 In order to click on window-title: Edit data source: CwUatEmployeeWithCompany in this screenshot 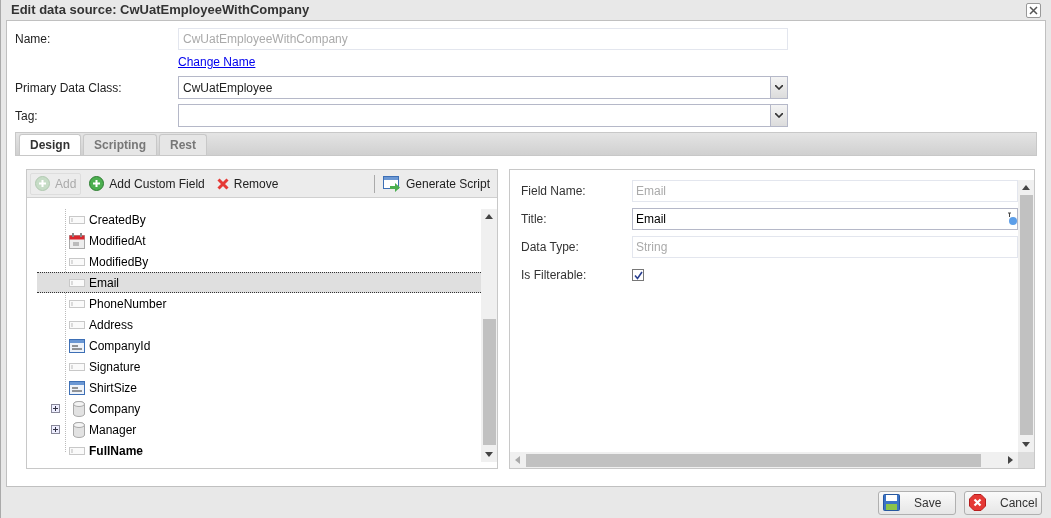, I will do `click(160, 10)`.